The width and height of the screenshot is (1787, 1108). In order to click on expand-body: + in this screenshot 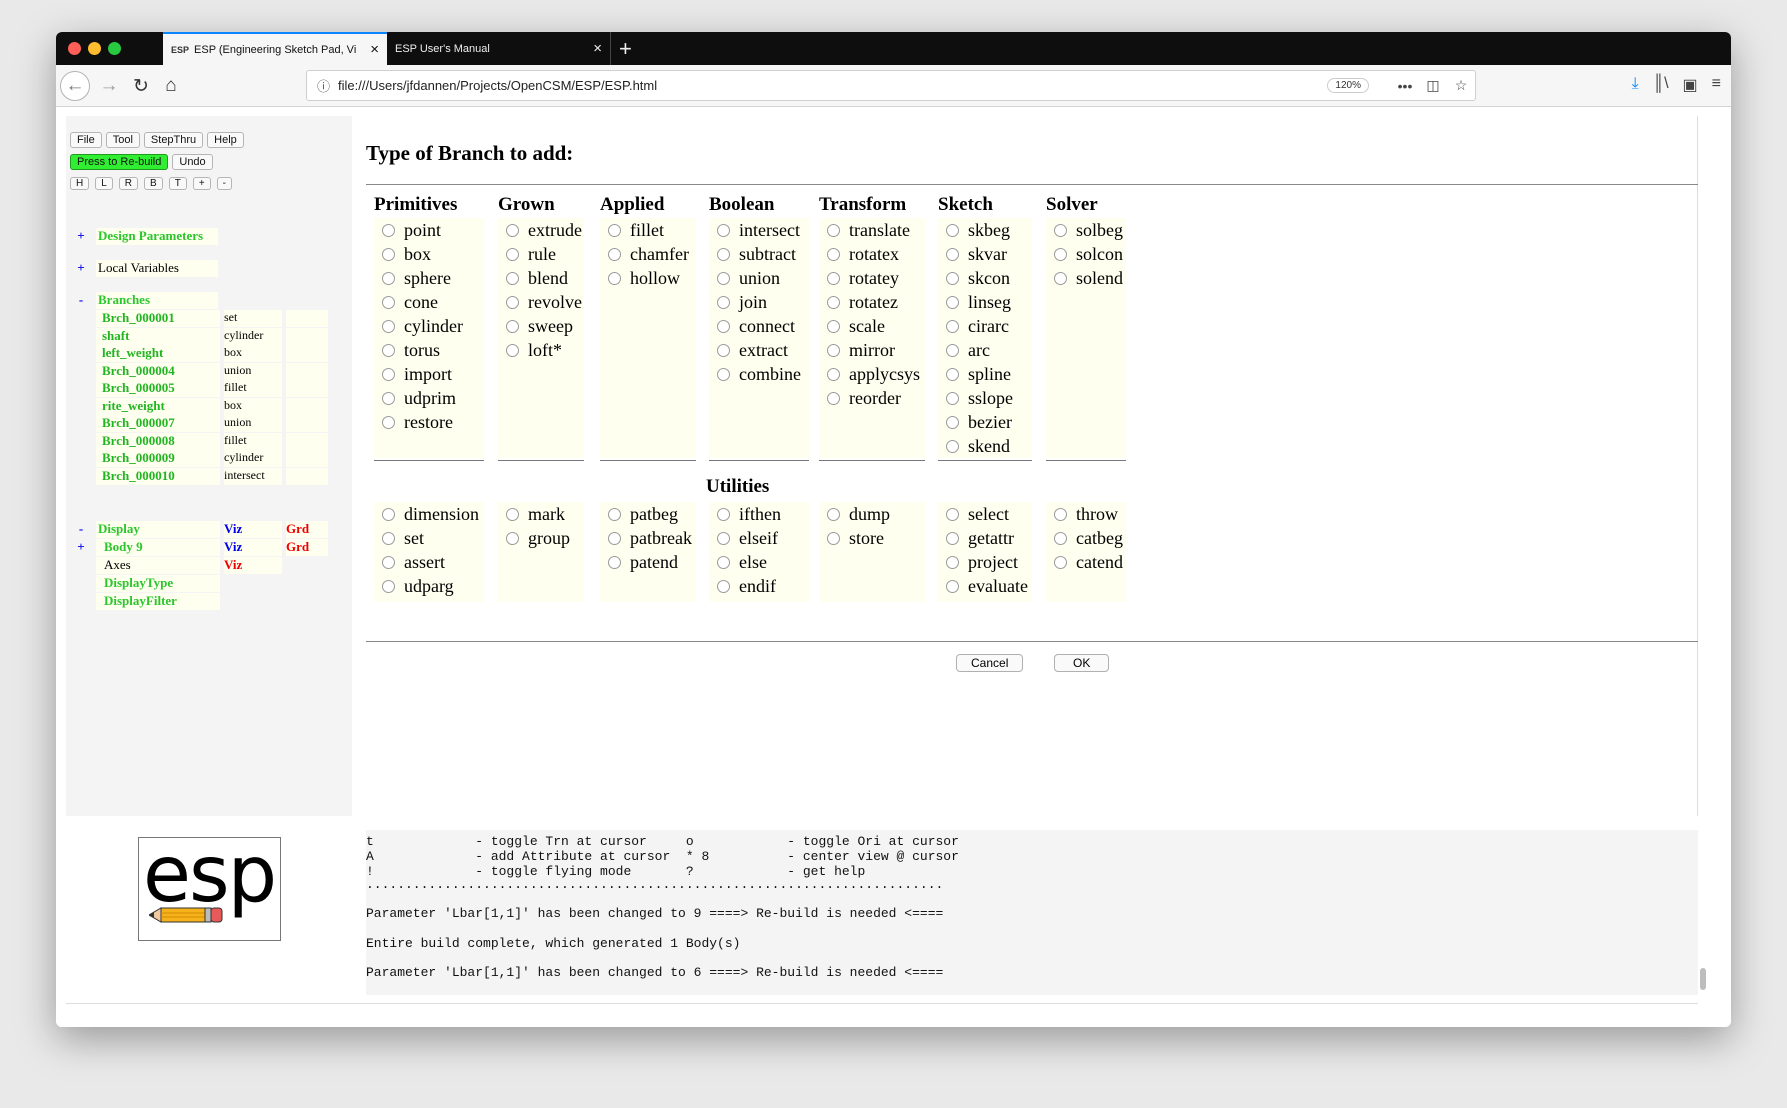, I will do `click(81, 547)`.